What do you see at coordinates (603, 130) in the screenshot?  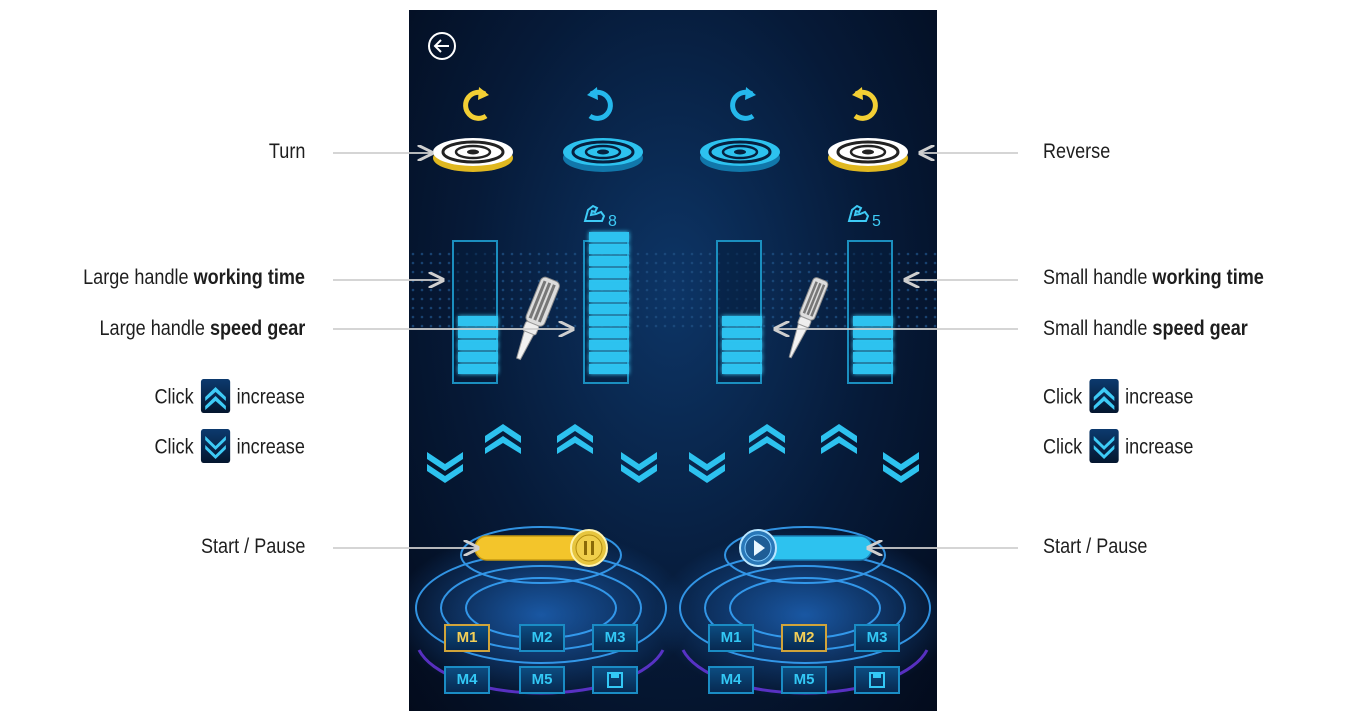 I see `reverse-left-handle-button` at bounding box center [603, 130].